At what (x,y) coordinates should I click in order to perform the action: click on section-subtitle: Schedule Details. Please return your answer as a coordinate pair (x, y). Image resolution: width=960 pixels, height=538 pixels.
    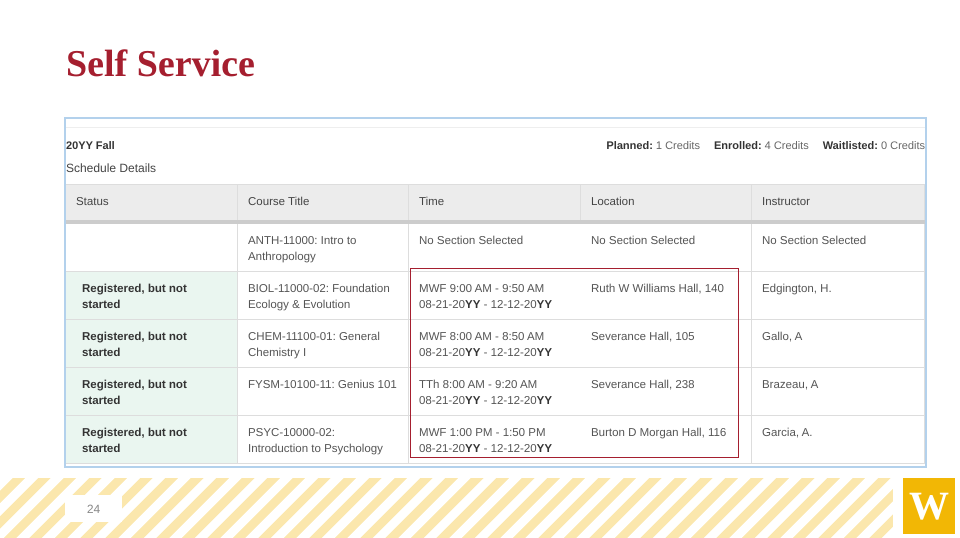
    Looking at the image, I should click on (111, 168).